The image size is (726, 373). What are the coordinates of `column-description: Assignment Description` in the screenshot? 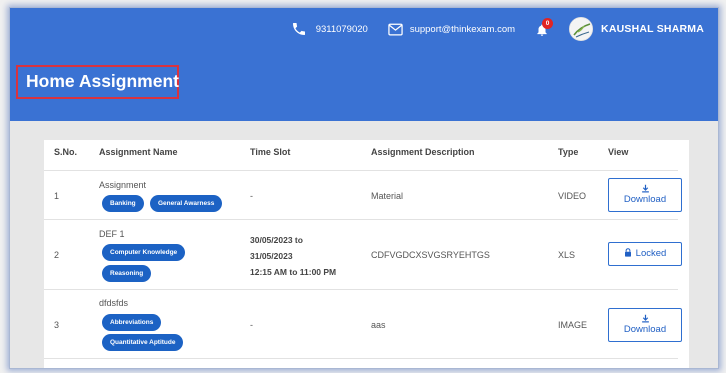 It's located at (423, 152).